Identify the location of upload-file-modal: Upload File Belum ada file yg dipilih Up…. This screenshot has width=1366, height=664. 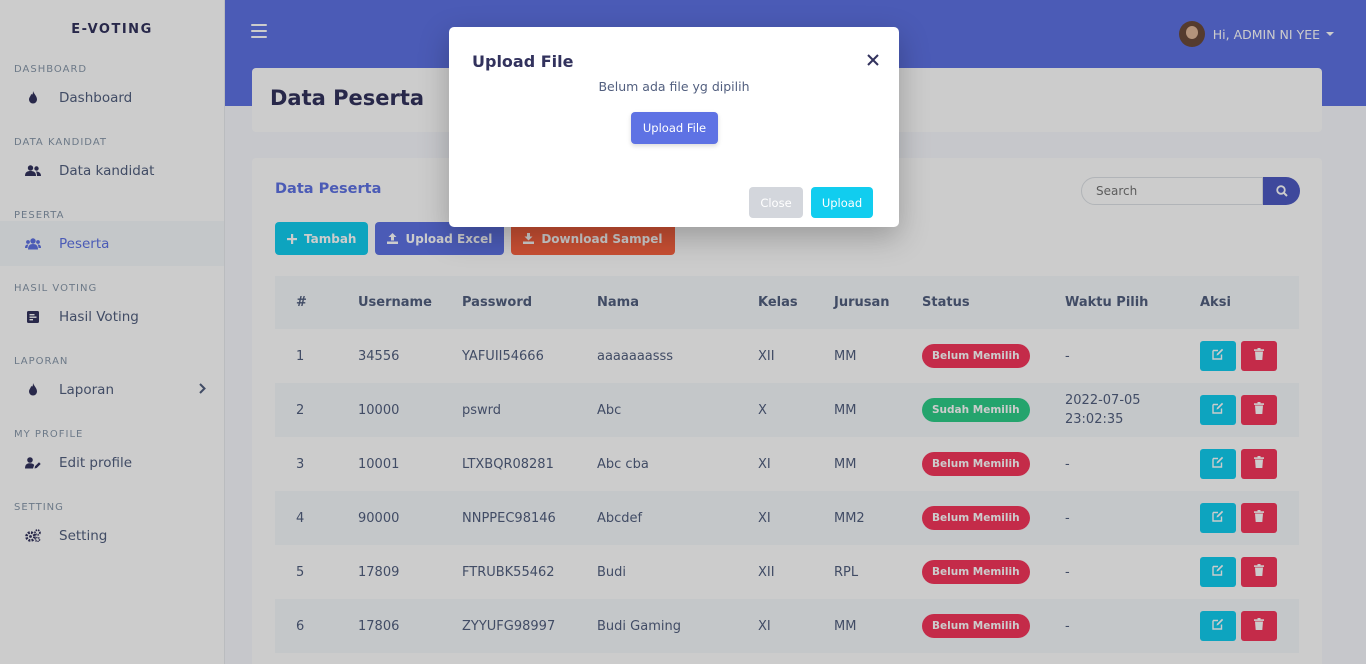
(674, 127).